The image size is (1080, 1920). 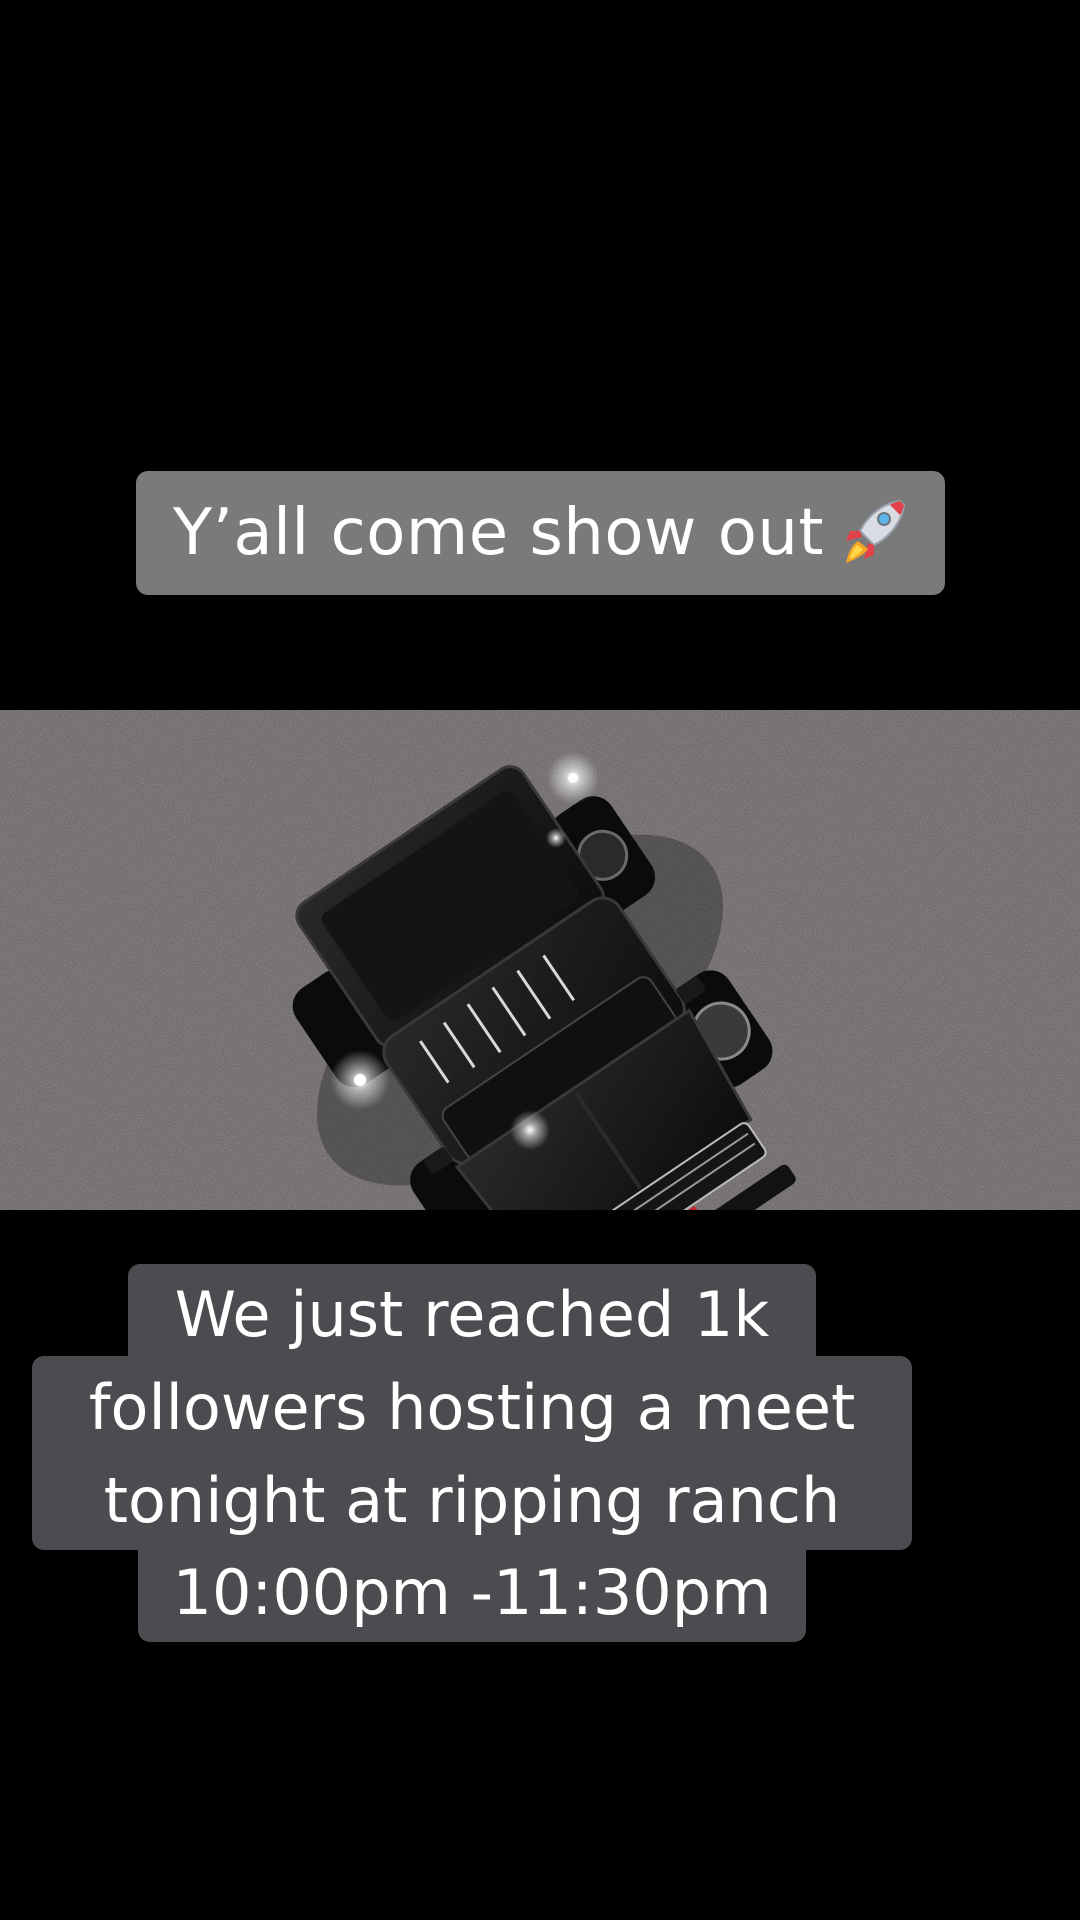 I want to click on caption-line: 10:00pm -11:30pm, so click(x=472, y=1592).